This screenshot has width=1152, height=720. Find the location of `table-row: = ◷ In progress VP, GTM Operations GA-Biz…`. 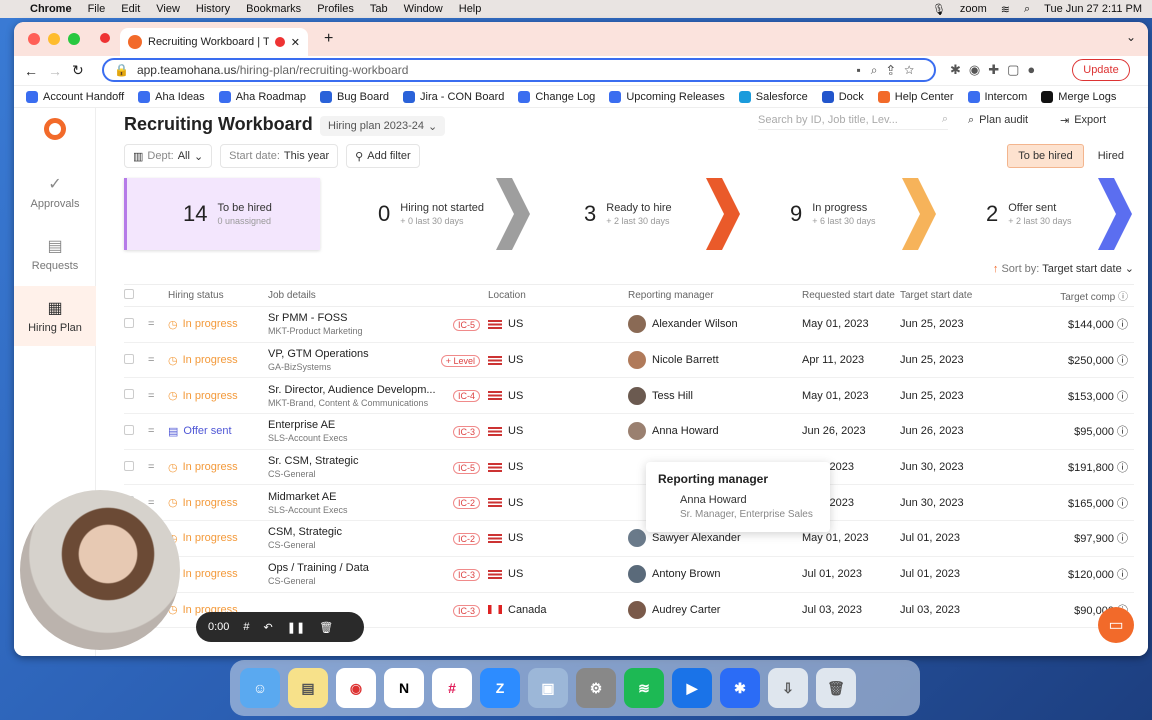

table-row: = ◷ In progress VP, GTM Operations GA-Biz… is located at coordinates (629, 360).